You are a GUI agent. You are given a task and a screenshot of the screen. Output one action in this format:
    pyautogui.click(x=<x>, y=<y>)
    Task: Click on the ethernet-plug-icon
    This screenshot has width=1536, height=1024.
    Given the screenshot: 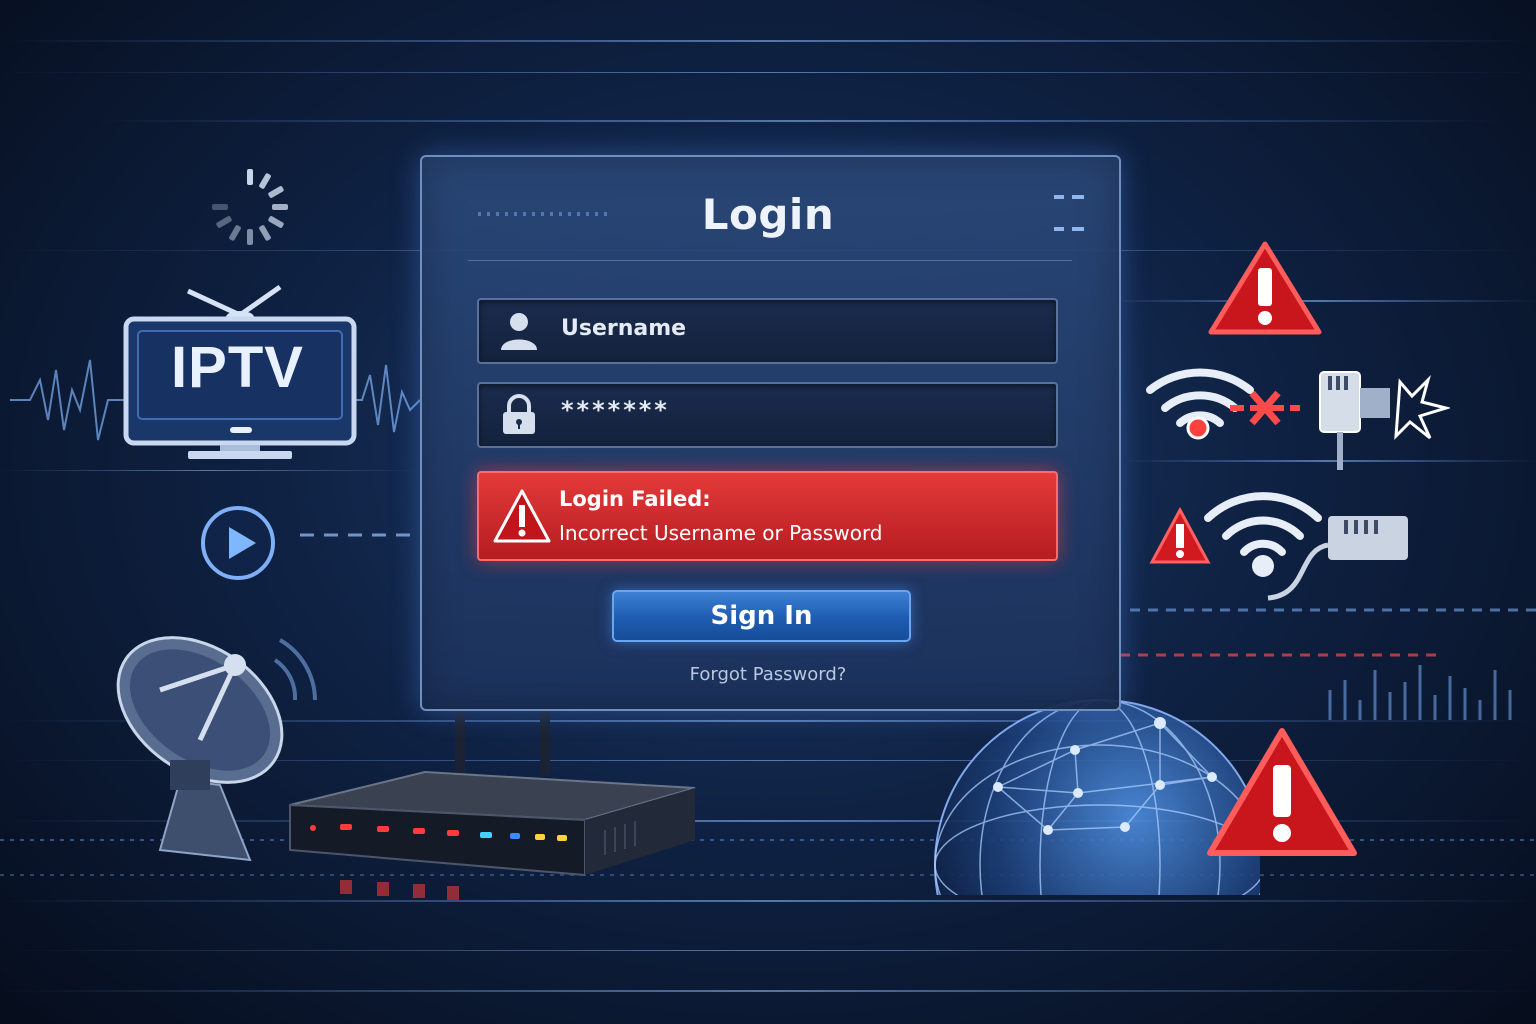 What is the action you would take?
    pyautogui.click(x=1384, y=420)
    